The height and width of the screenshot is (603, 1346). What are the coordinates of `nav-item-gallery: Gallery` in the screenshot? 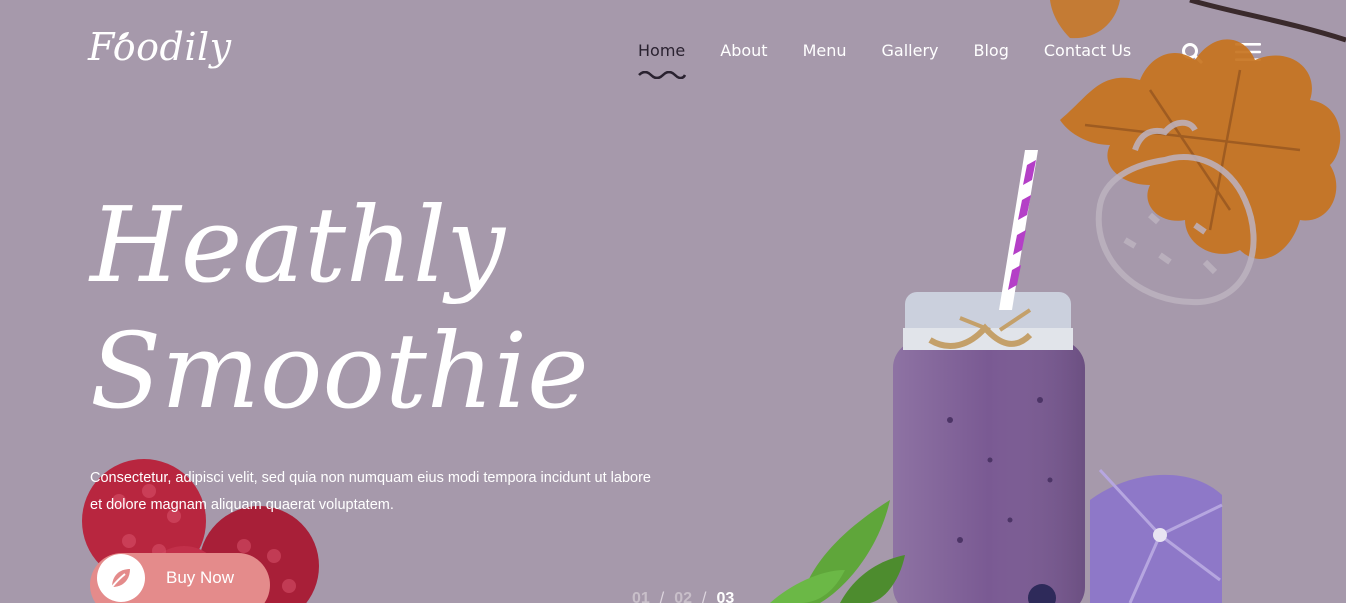 It's located at (910, 51).